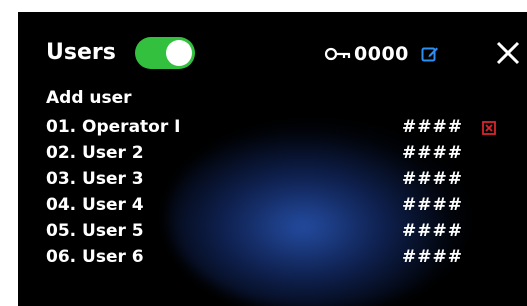 The width and height of the screenshot is (527, 306). Describe the element at coordinates (281, 206) in the screenshot. I see `user-row-4: 04. User 4 ####` at that location.